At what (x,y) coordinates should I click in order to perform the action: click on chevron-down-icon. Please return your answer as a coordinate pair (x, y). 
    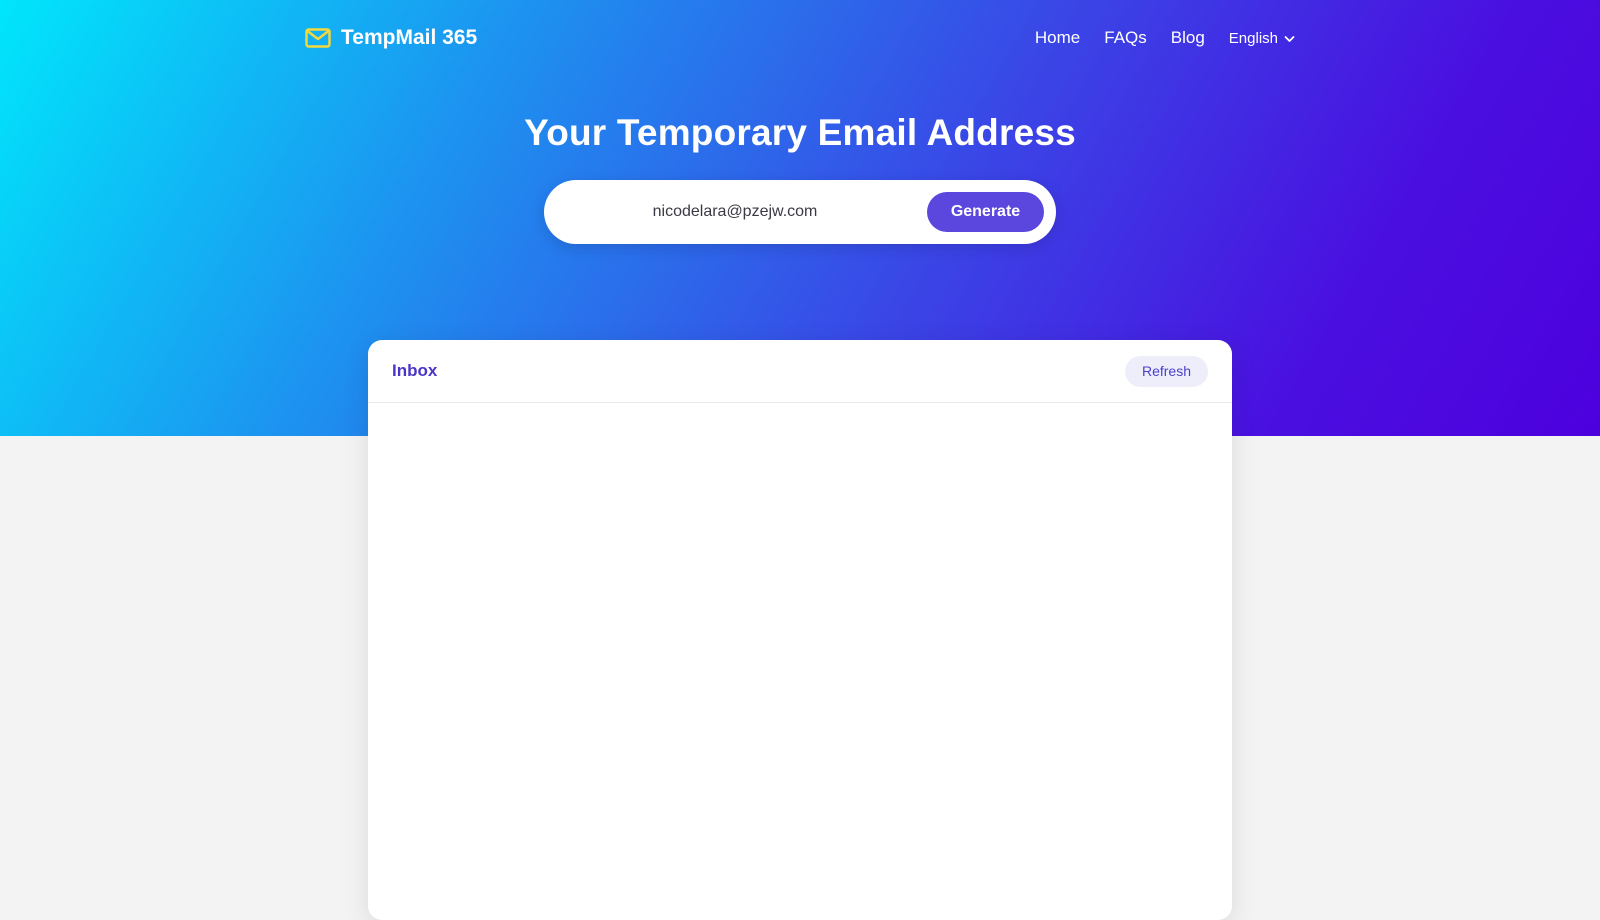
    Looking at the image, I should click on (1289, 38).